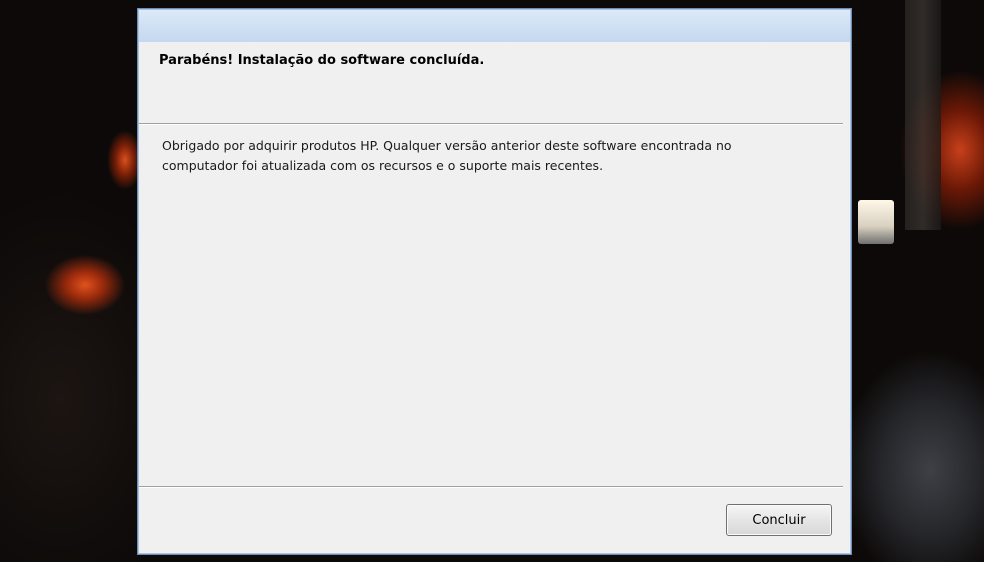  What do you see at coordinates (923, 115) in the screenshot?
I see `background-column` at bounding box center [923, 115].